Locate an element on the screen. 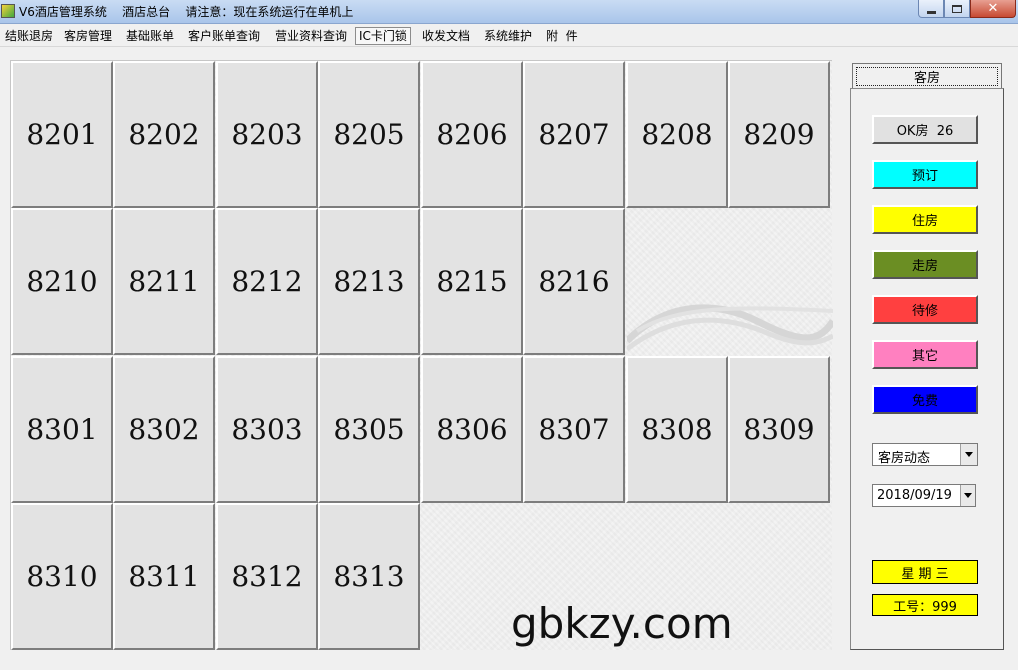 This screenshot has height=670, width=1018. room-number: 8210 is located at coordinates (62, 281).